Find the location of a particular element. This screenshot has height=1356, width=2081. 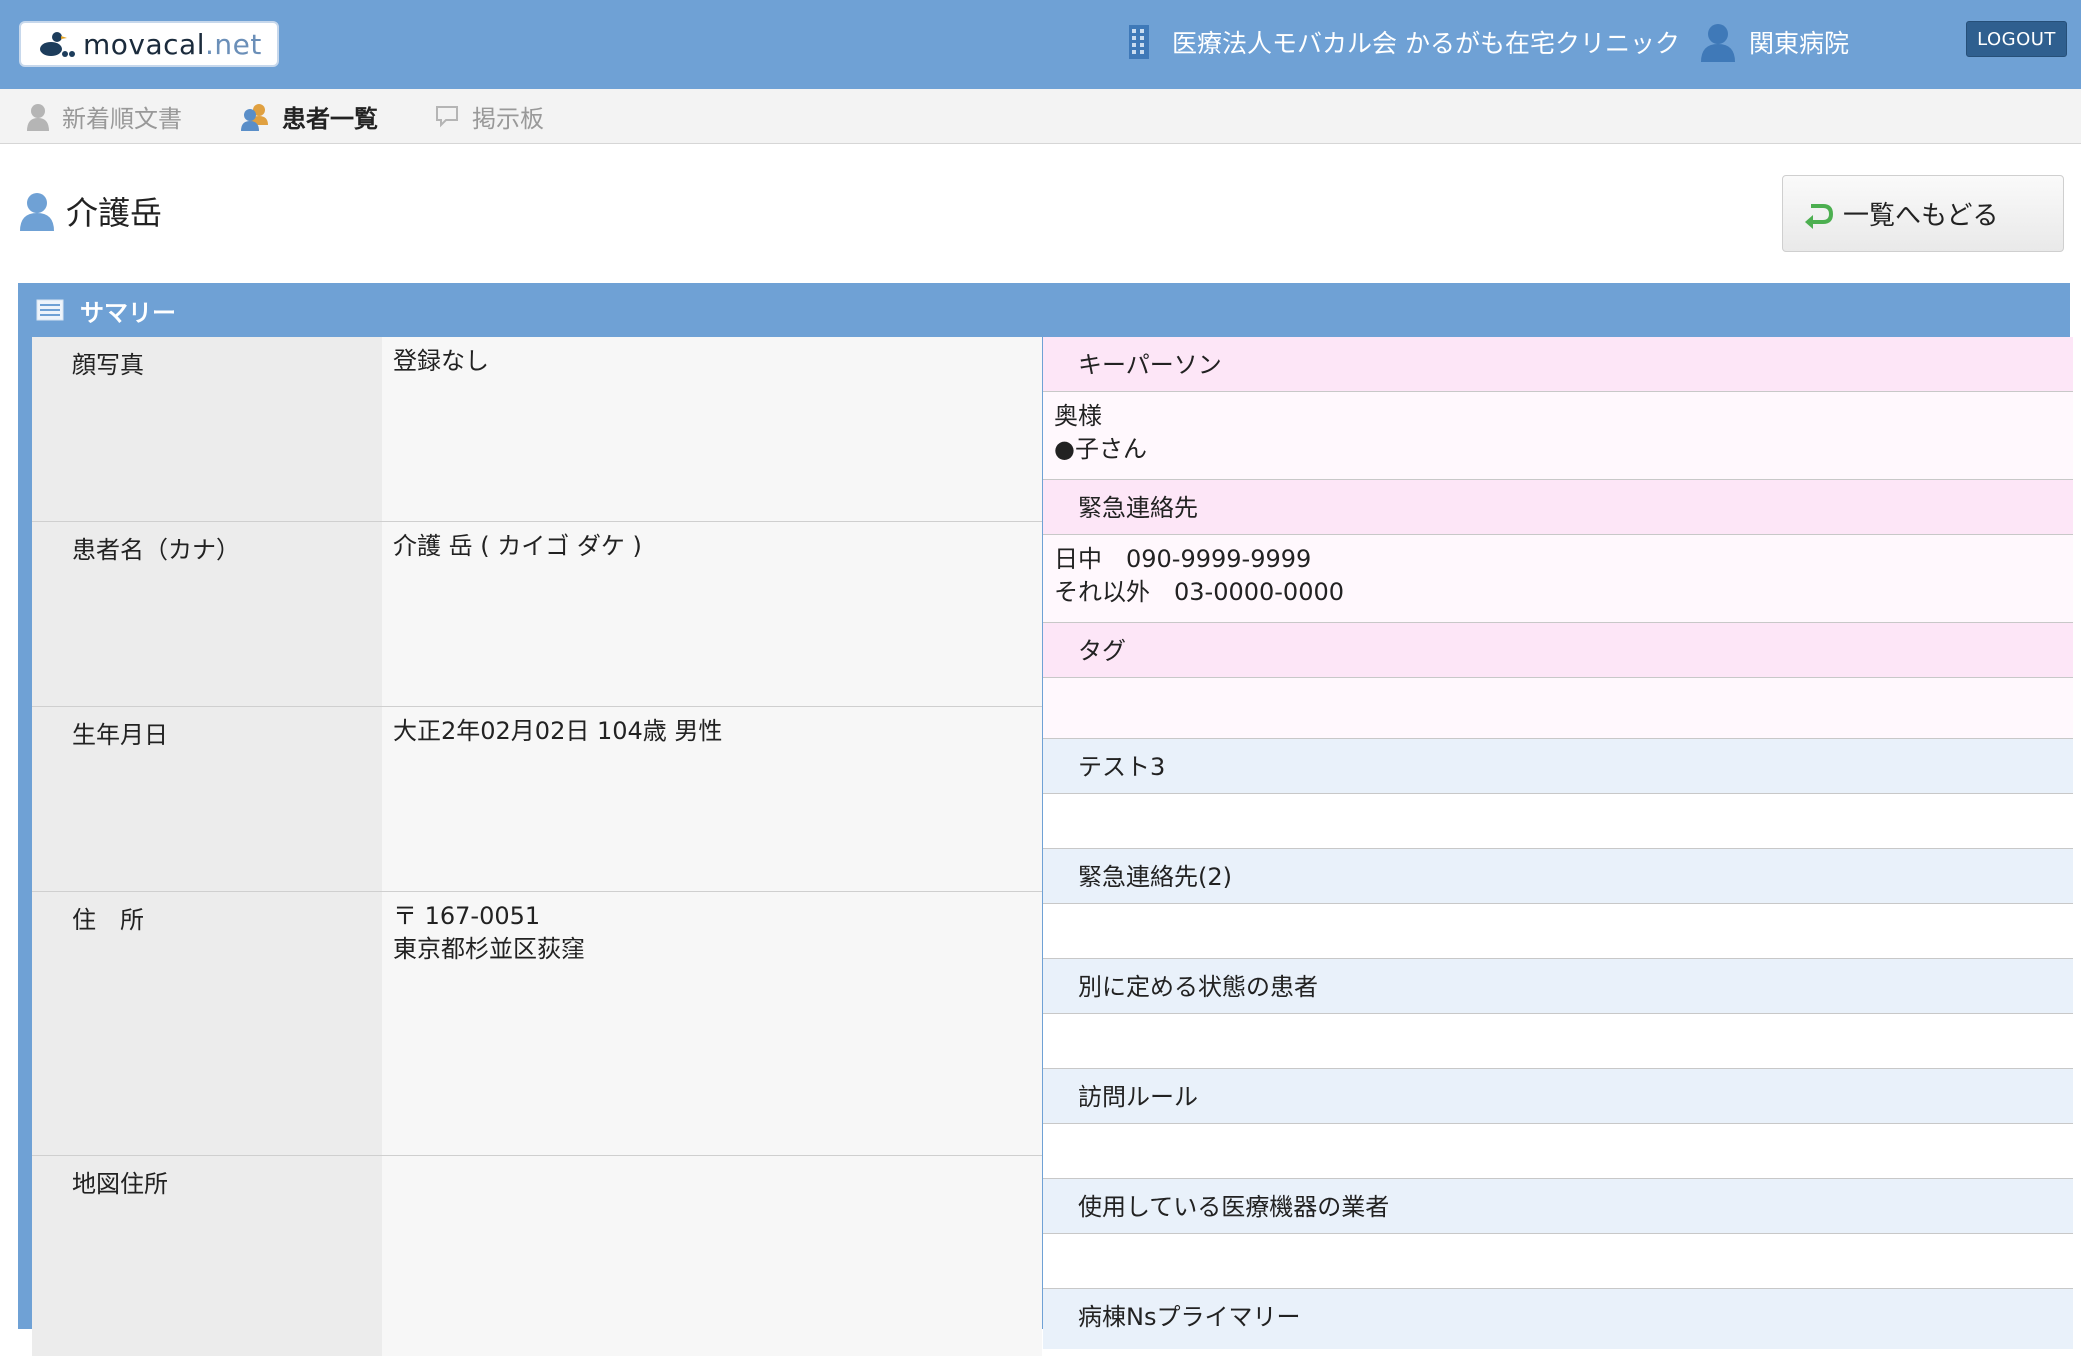

nav-item-new-documents: 新着順文書 is located at coordinates (104, 116).